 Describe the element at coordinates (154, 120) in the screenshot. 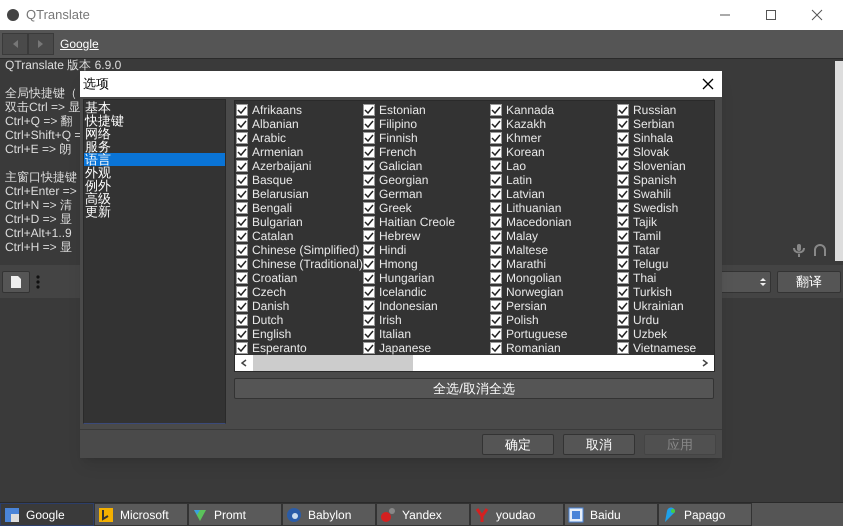

I see `category-item: 快捷键` at that location.